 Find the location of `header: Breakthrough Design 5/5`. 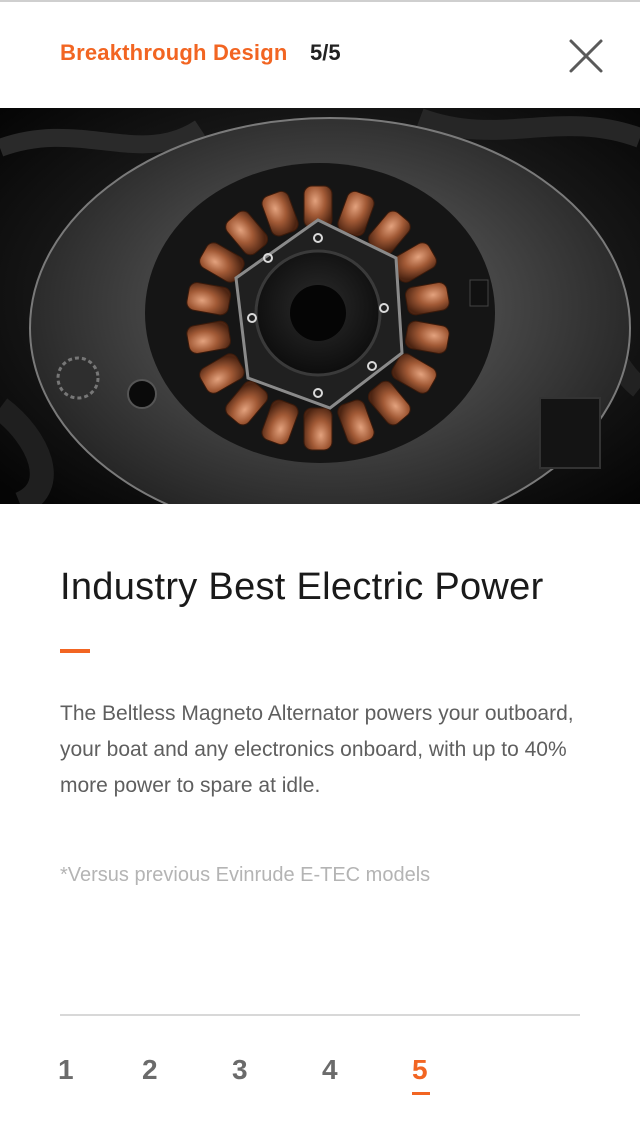

header: Breakthrough Design 5/5 is located at coordinates (320, 55).